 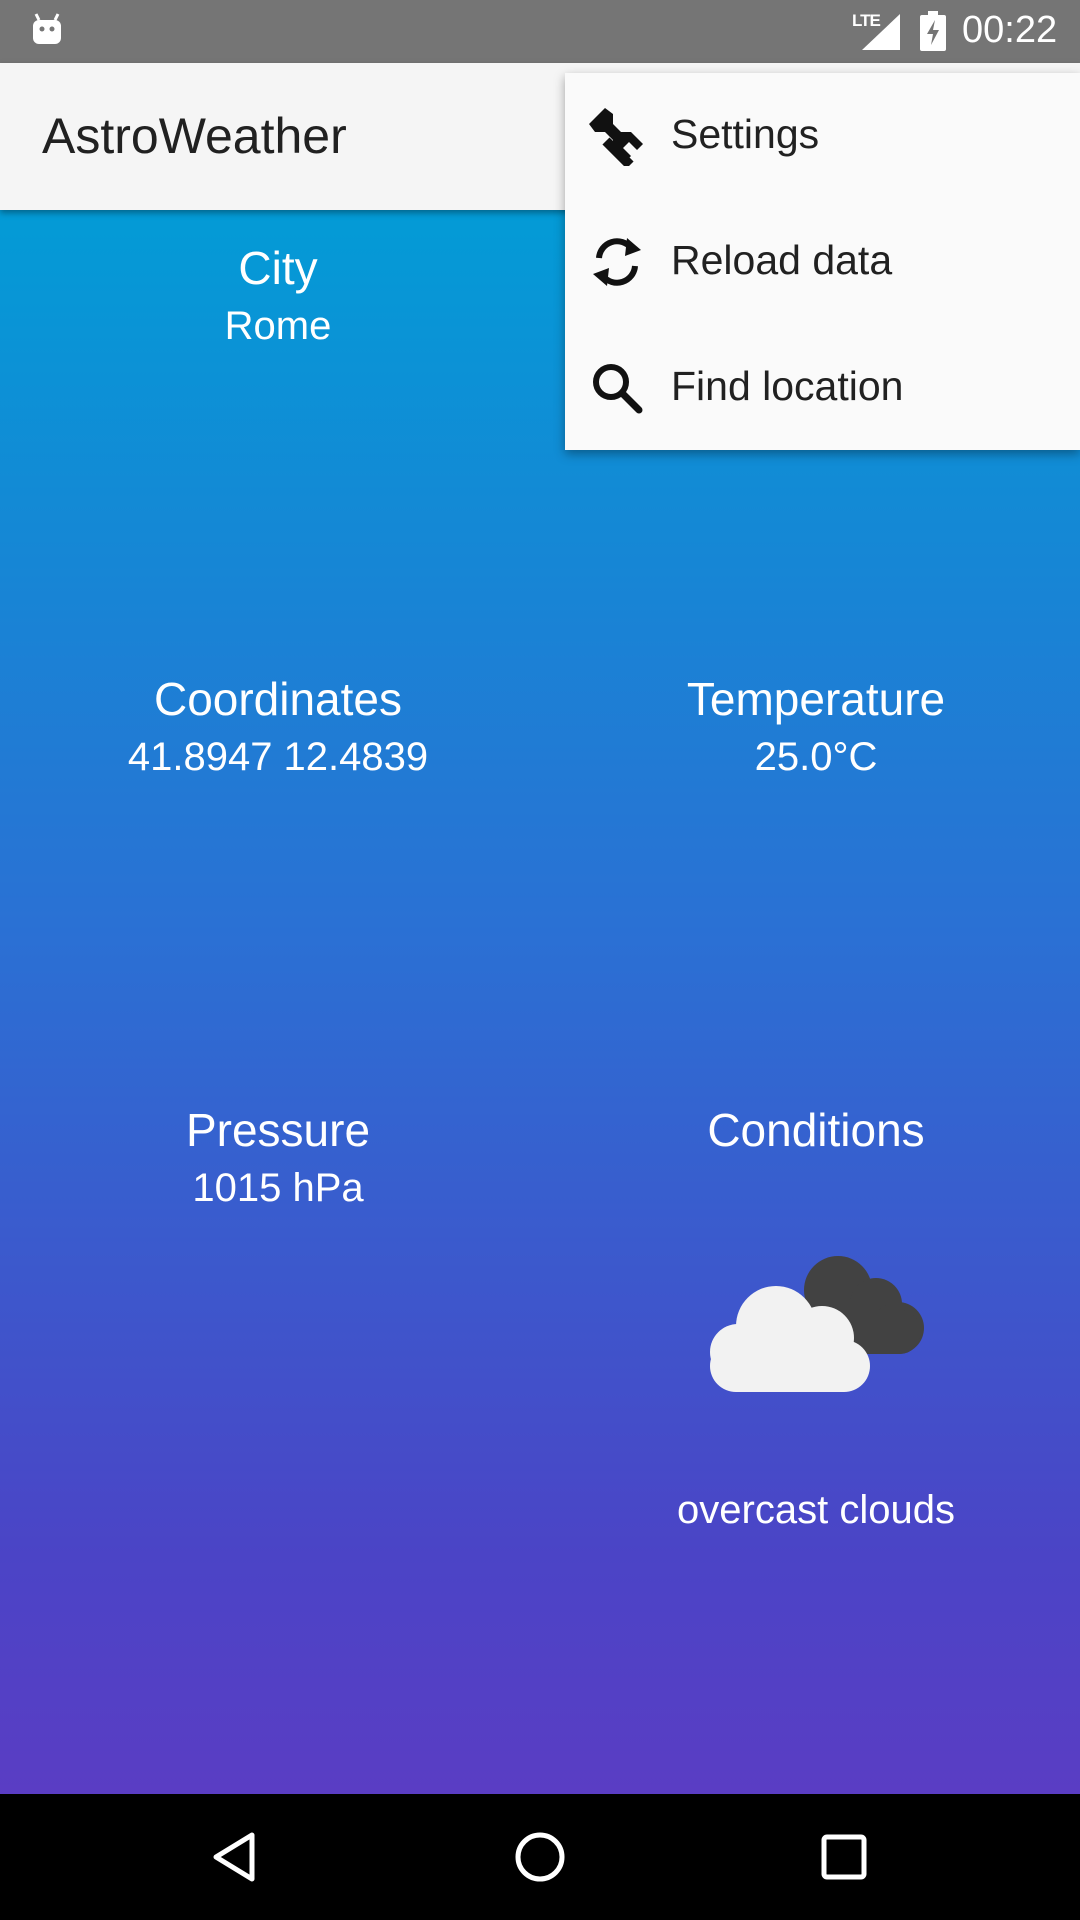 I want to click on coordinates-cell: Coordinates 41.8947 12.4839, so click(x=278, y=729).